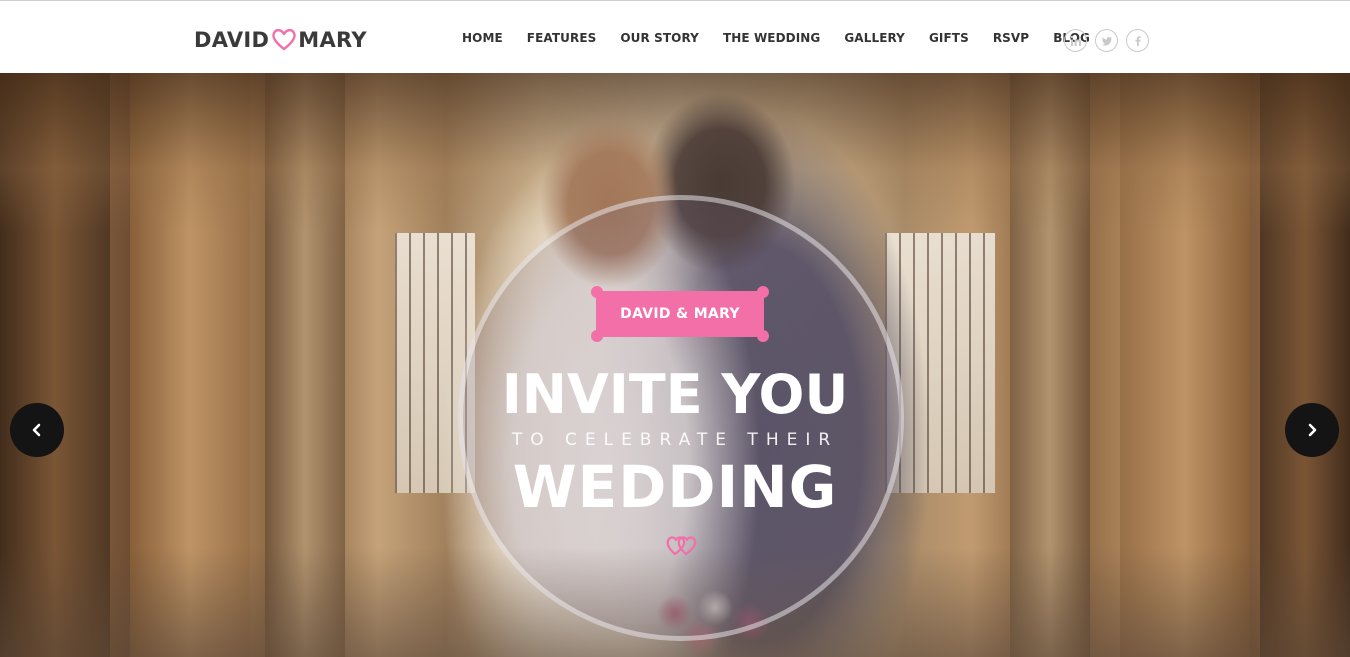 The image size is (1350, 657). What do you see at coordinates (284, 39) in the screenshot?
I see `heart-icon` at bounding box center [284, 39].